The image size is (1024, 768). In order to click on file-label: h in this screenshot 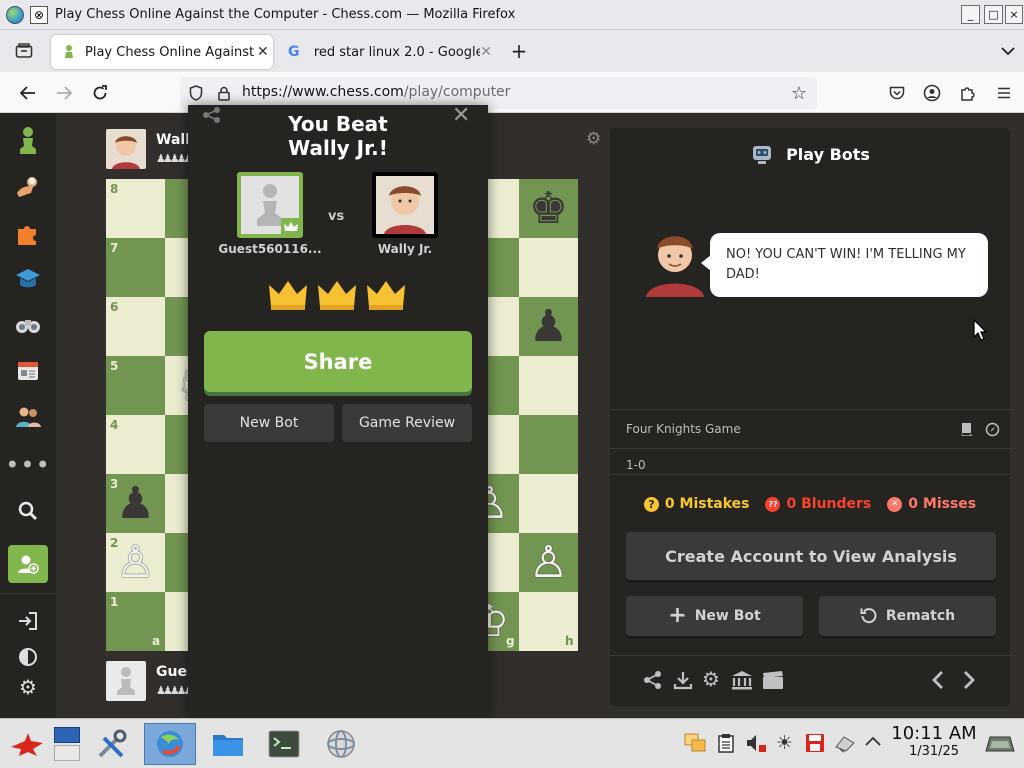, I will do `click(569, 641)`.